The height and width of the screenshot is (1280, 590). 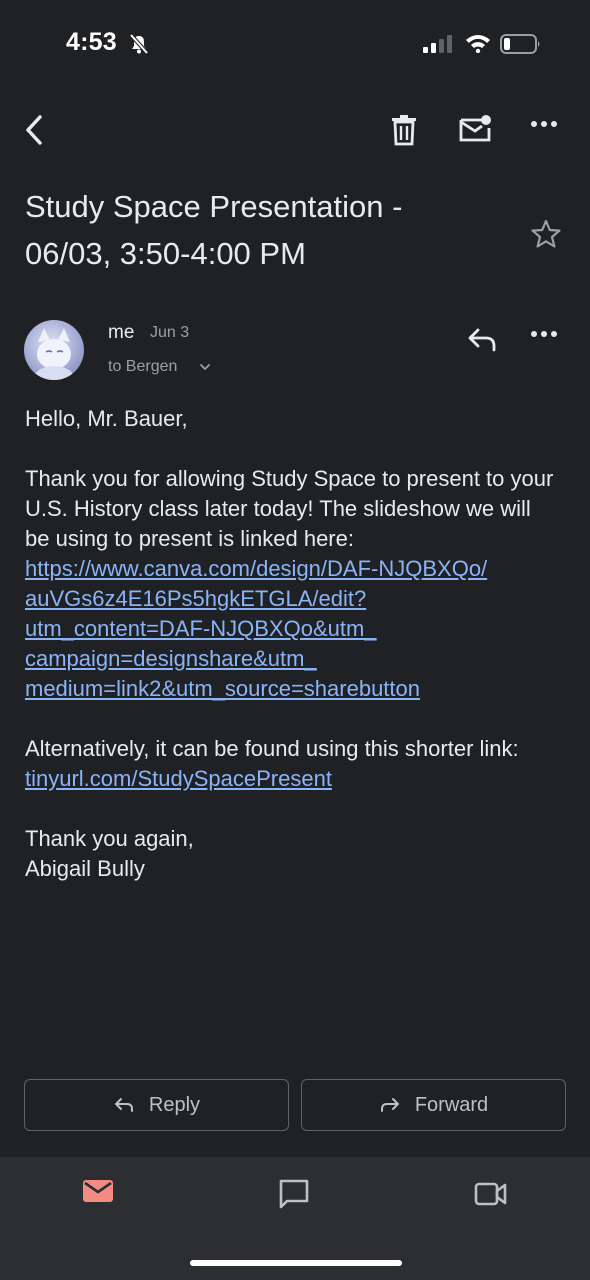 I want to click on status-time: 4:53, so click(x=91, y=42).